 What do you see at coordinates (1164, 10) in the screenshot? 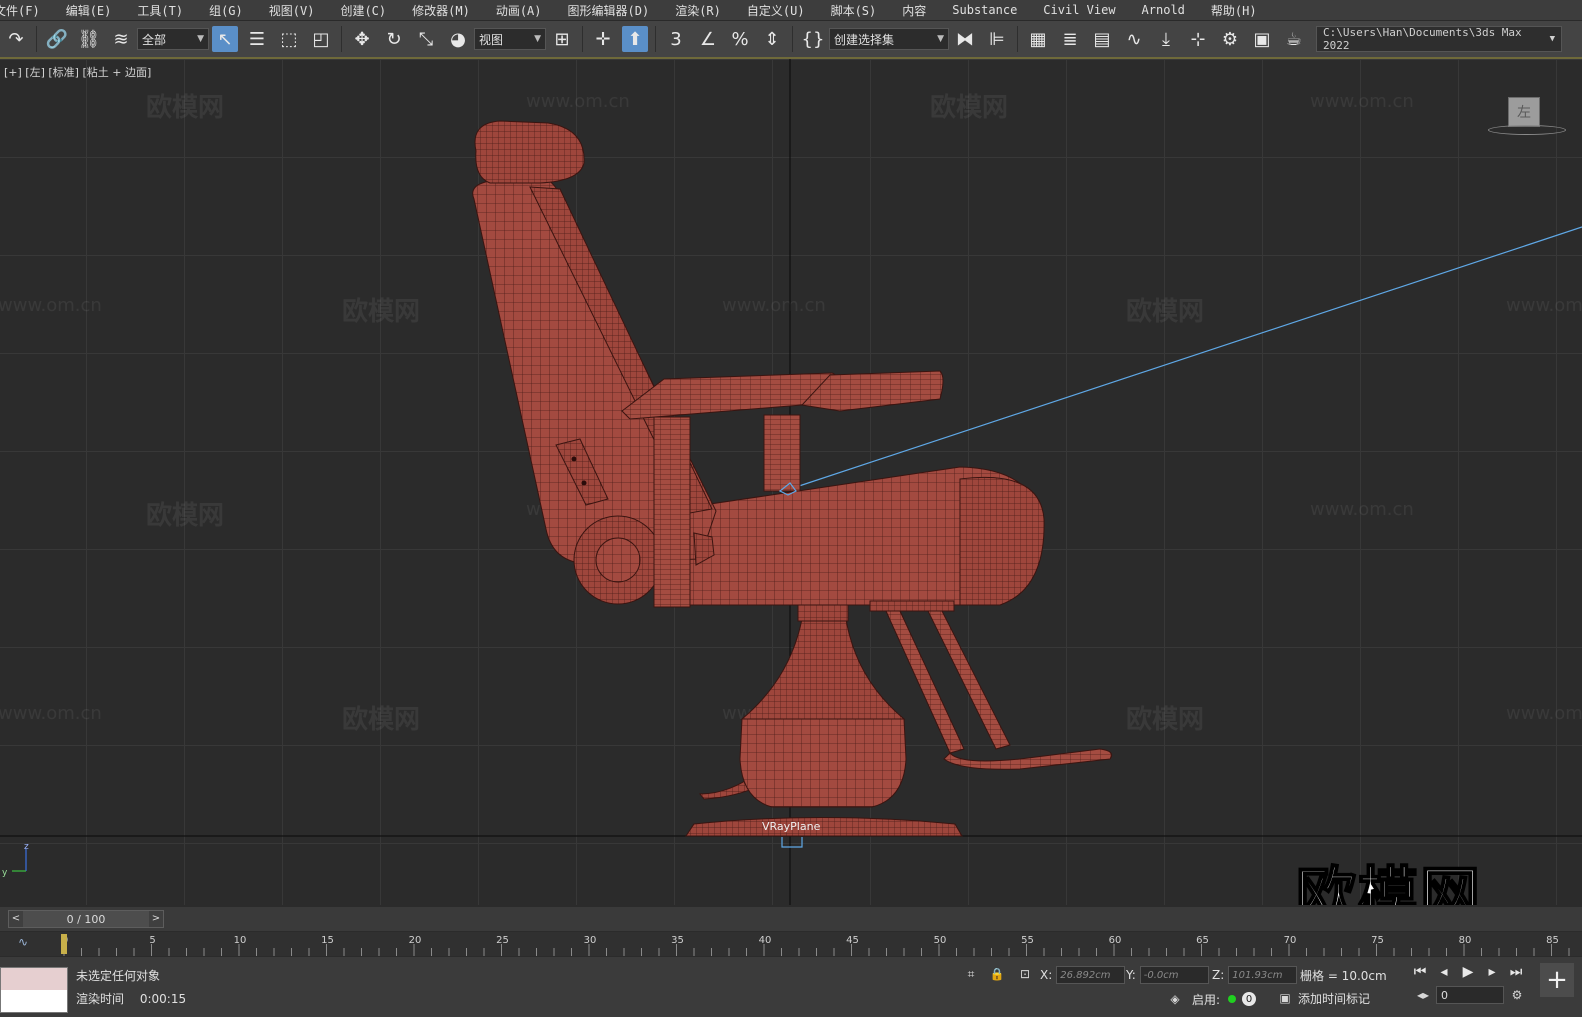
I see `menu-item: Arnold` at bounding box center [1164, 10].